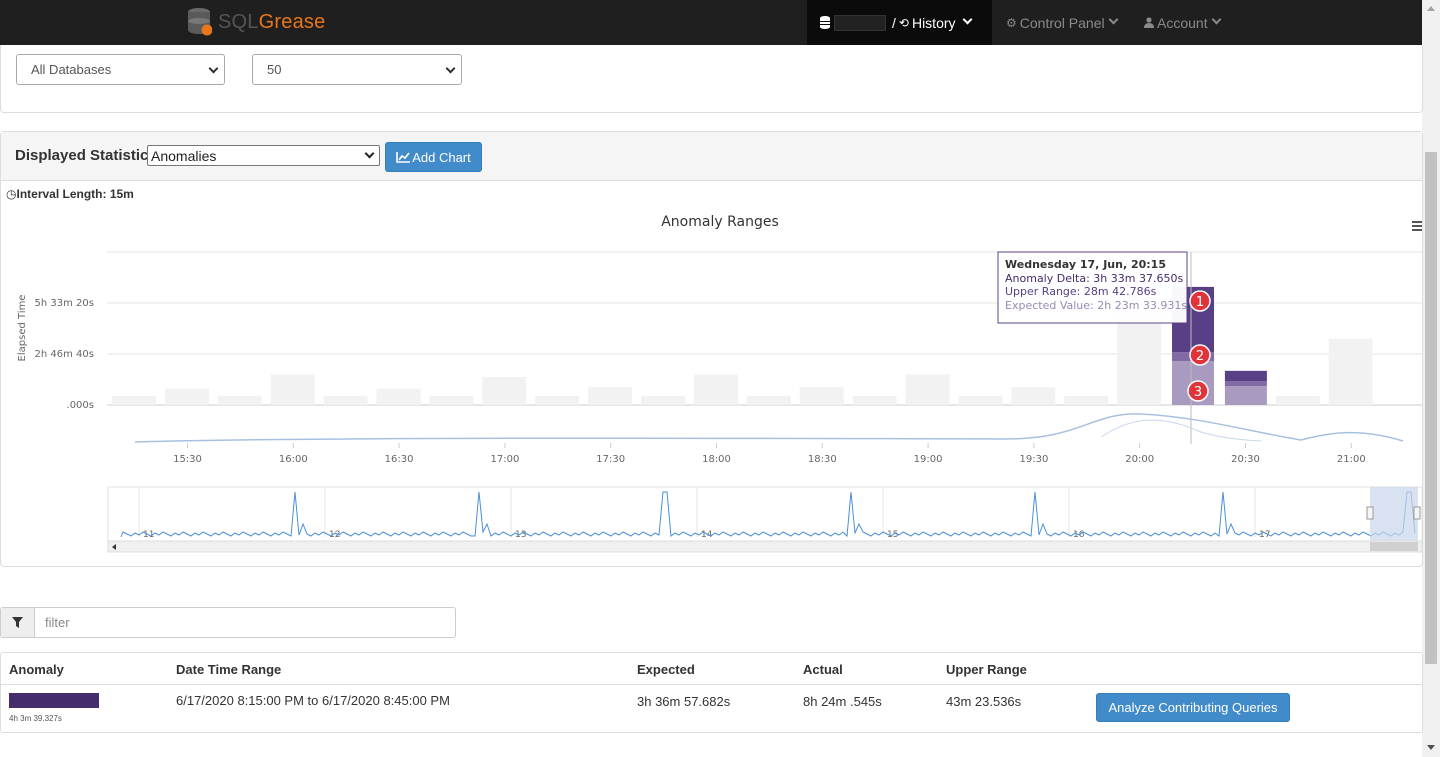 Image resolution: width=1440 pixels, height=757 pixels. What do you see at coordinates (903, 22) in the screenshot?
I see `history-icon: ⟲` at bounding box center [903, 22].